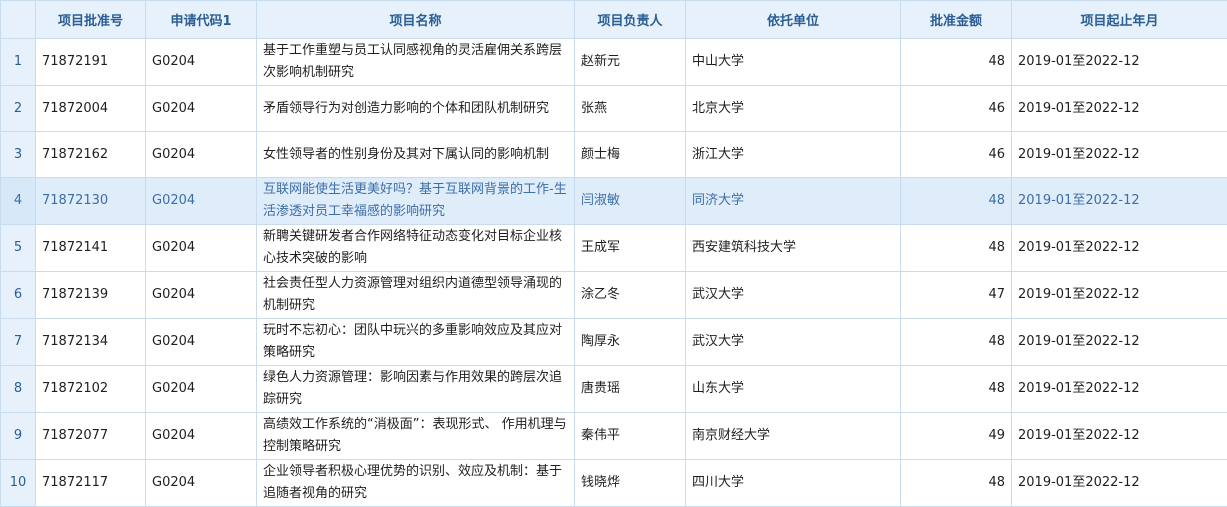 The height and width of the screenshot is (507, 1227). Describe the element at coordinates (18, 483) in the screenshot. I see `row-number: 10` at that location.